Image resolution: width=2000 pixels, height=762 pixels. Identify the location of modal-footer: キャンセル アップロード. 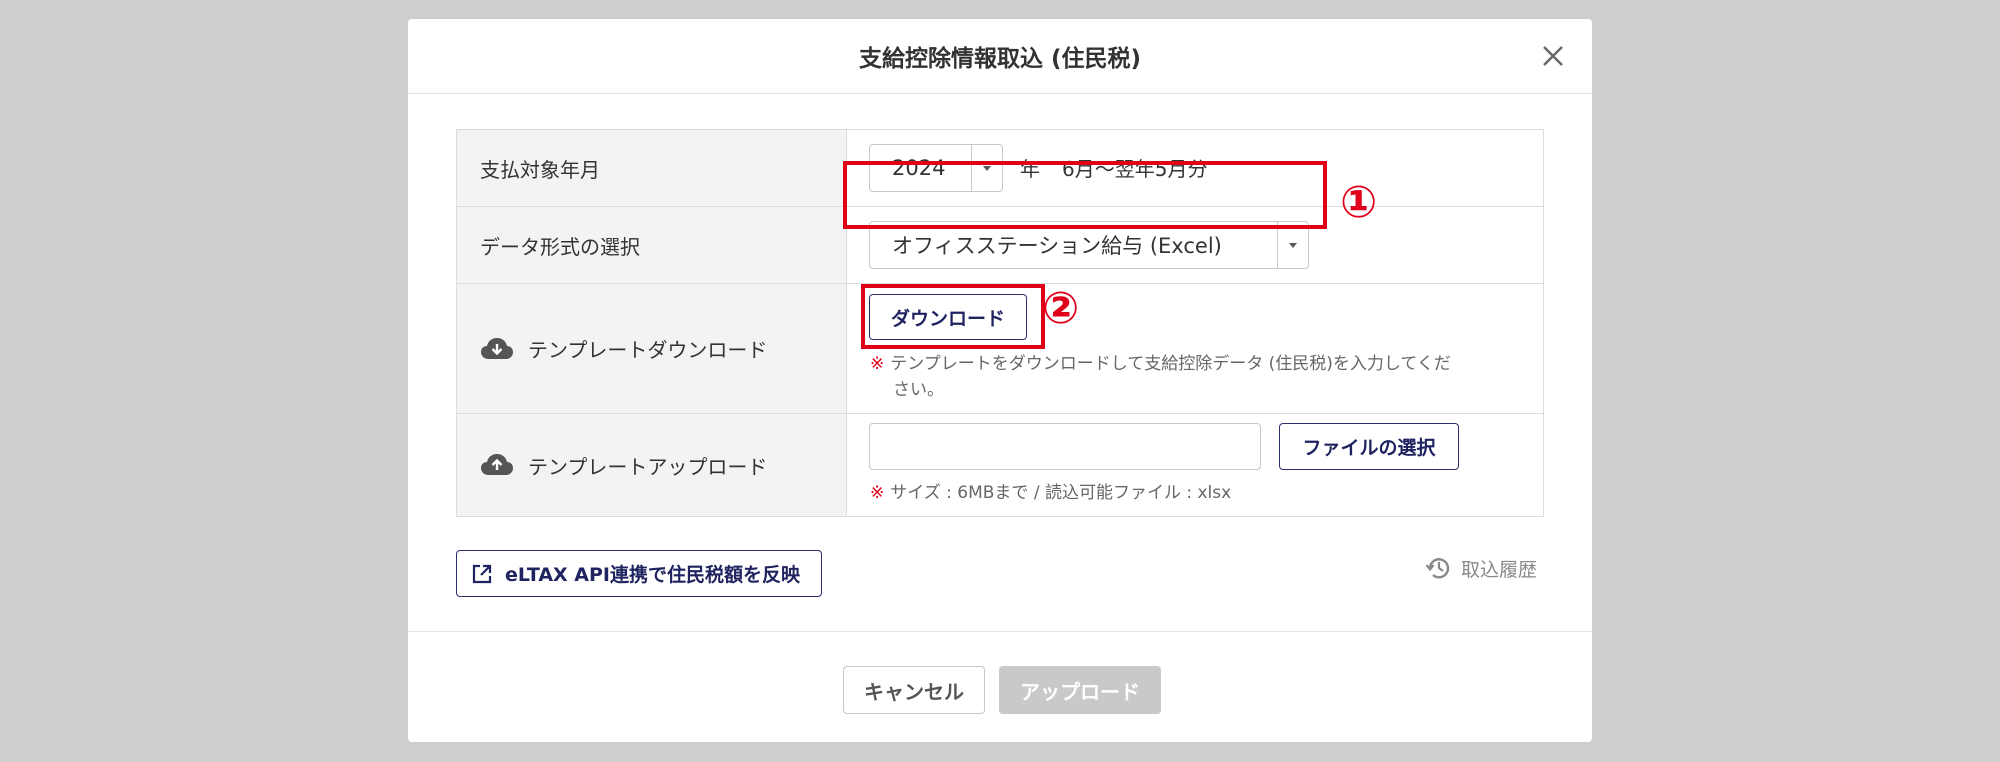
(1000, 687).